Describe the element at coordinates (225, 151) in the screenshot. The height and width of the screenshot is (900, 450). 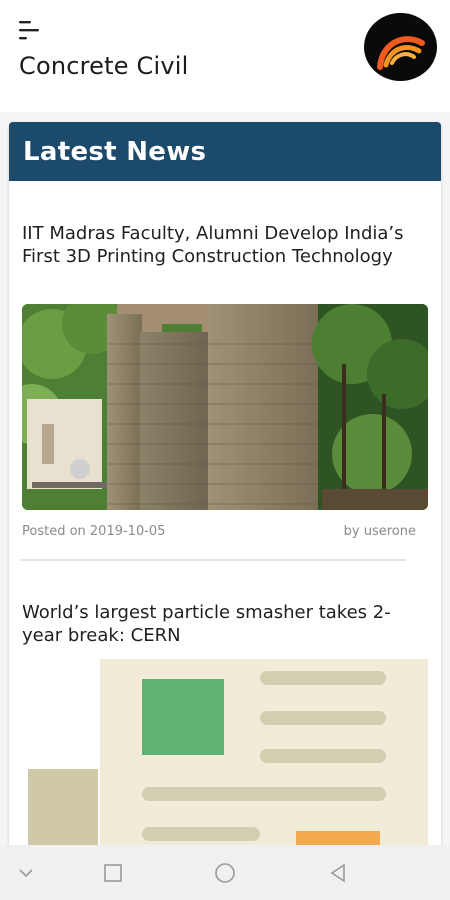
I see `section-header: Latest News` at that location.